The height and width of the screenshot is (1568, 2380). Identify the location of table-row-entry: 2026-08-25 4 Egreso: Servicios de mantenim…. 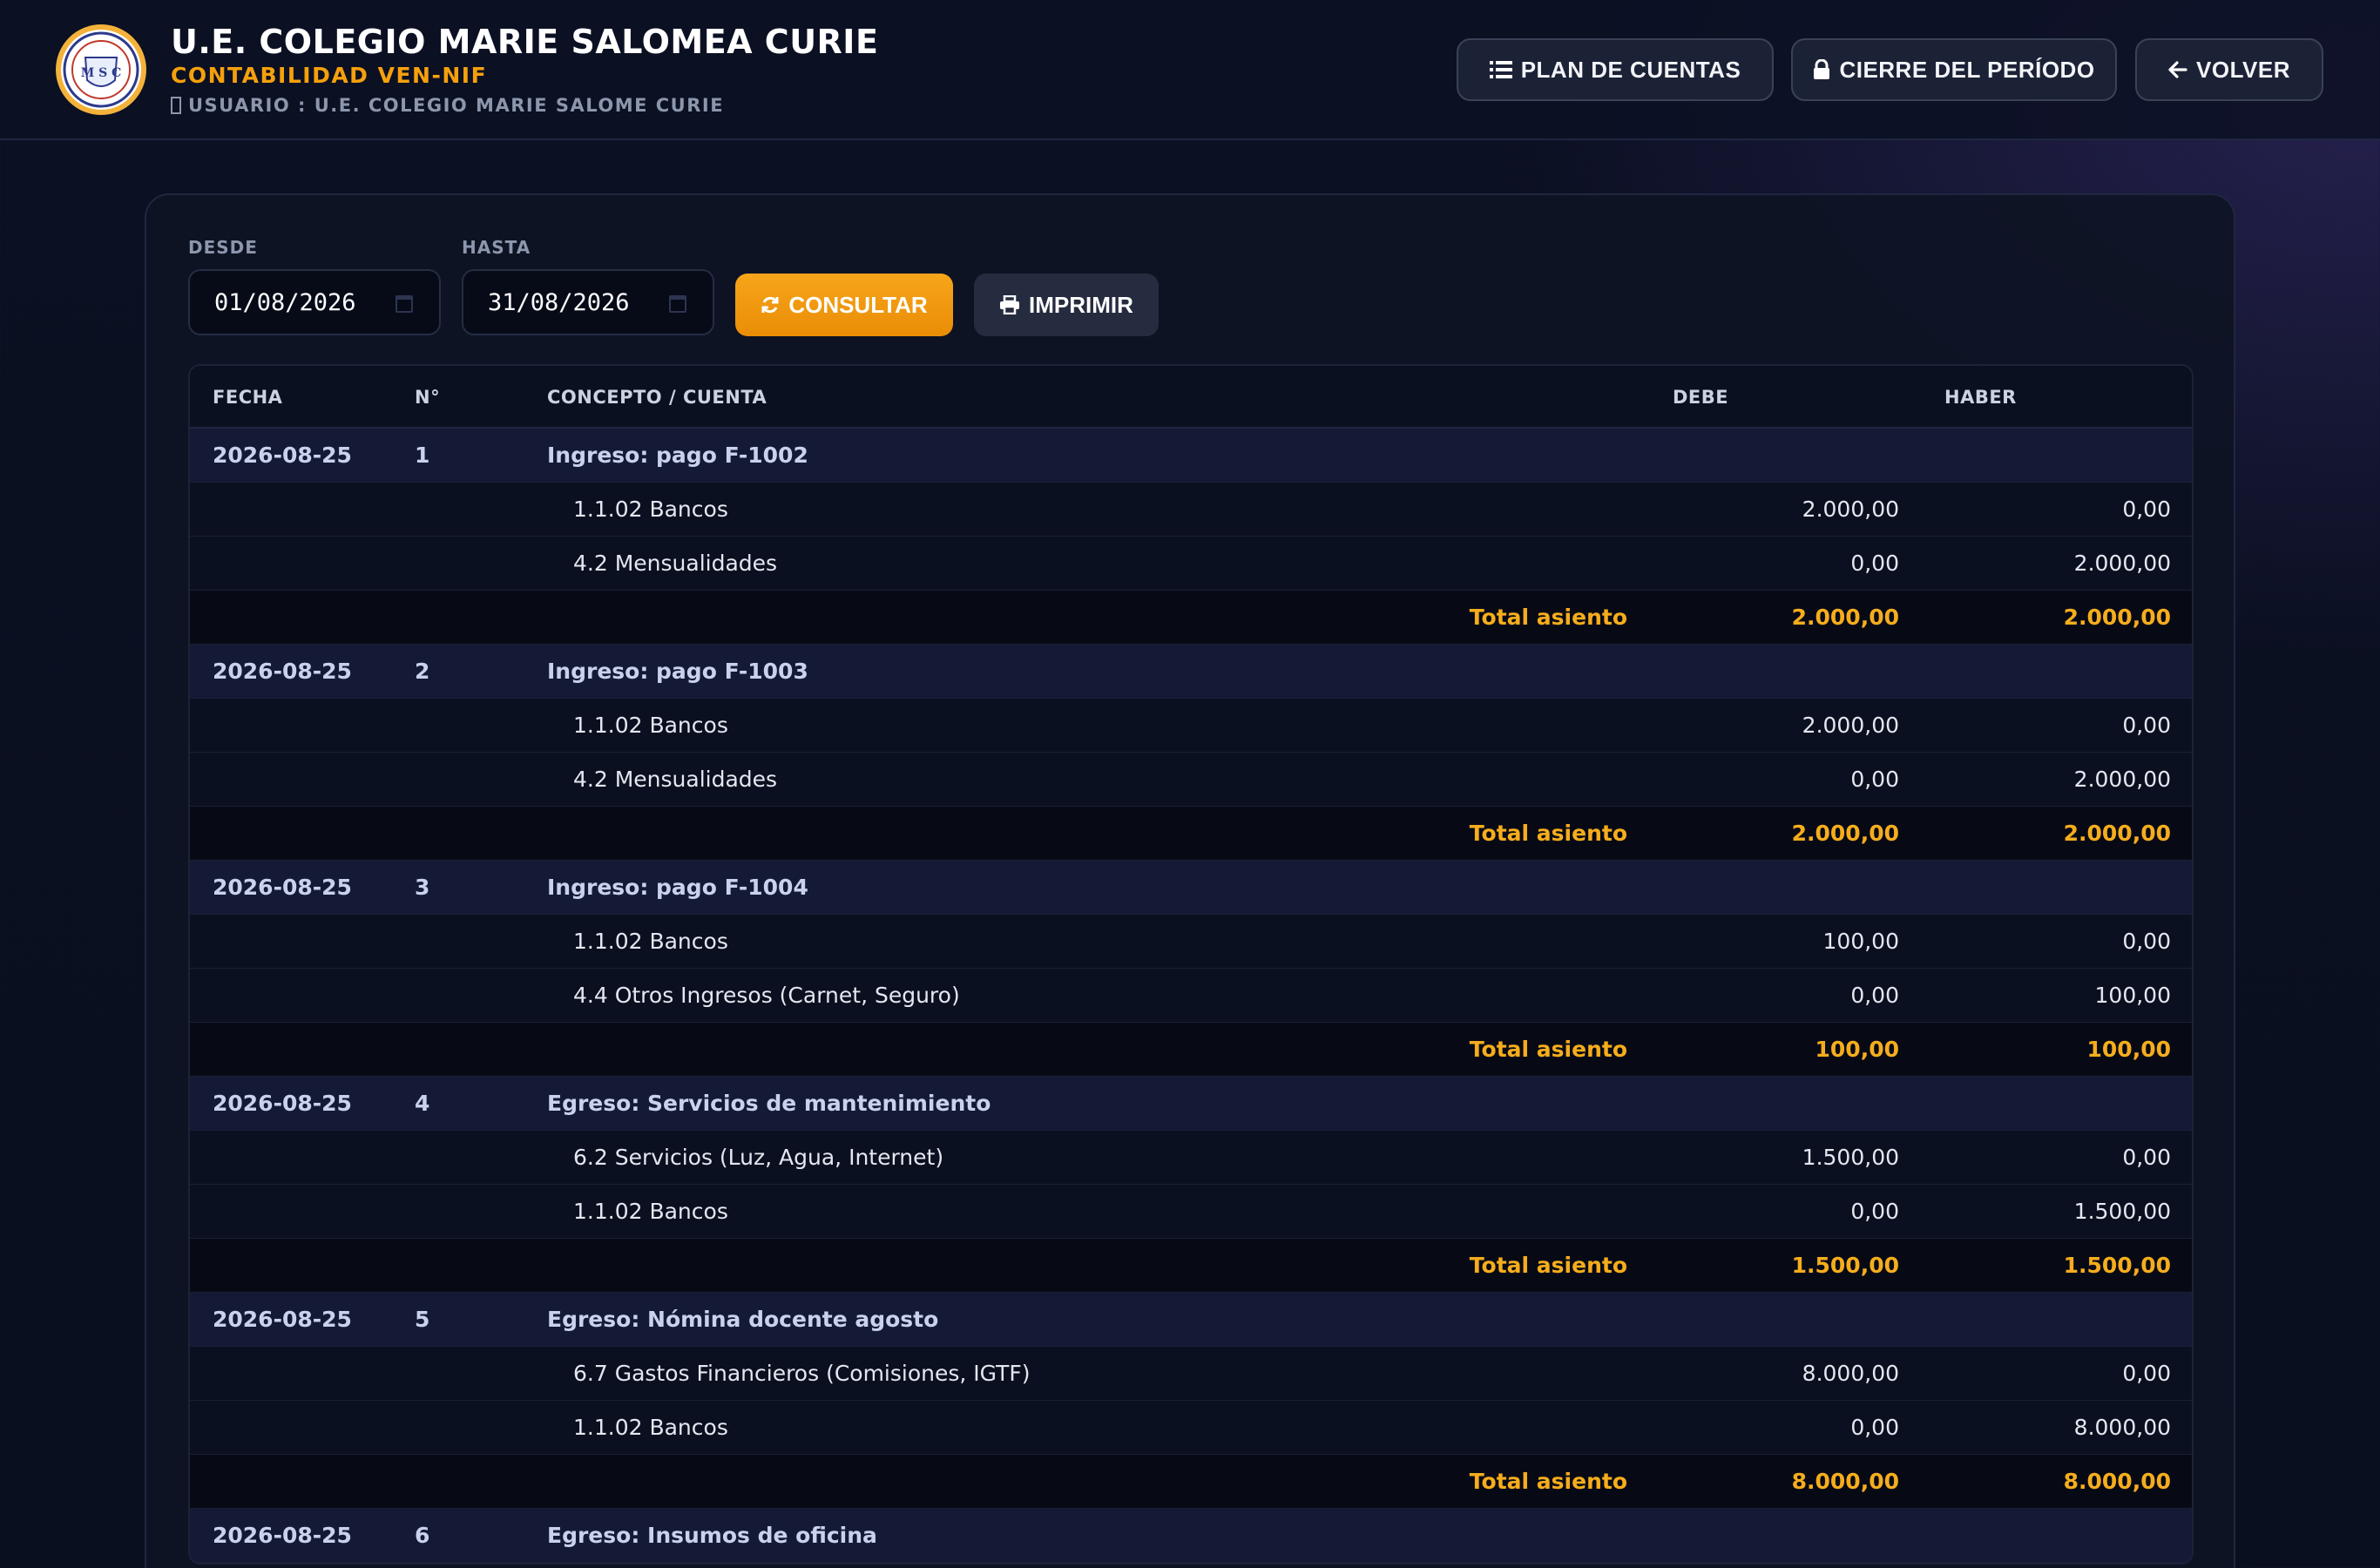
(1191, 1104).